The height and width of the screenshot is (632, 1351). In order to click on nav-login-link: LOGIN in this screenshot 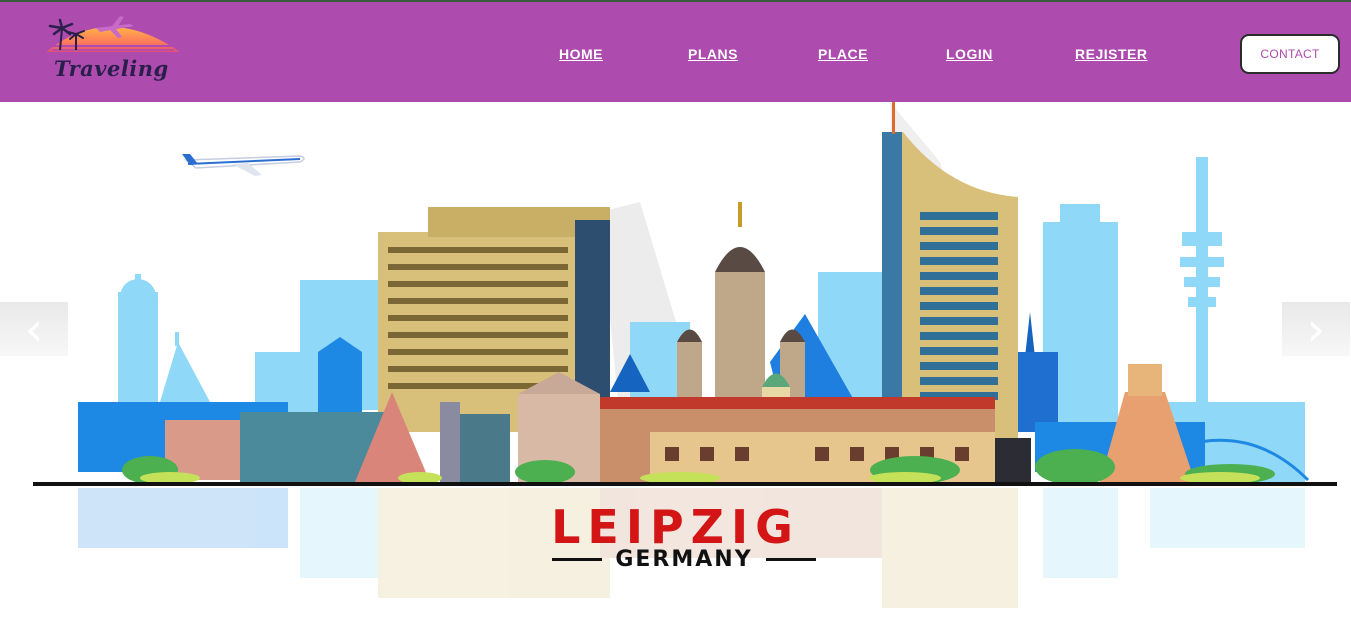, I will do `click(969, 54)`.